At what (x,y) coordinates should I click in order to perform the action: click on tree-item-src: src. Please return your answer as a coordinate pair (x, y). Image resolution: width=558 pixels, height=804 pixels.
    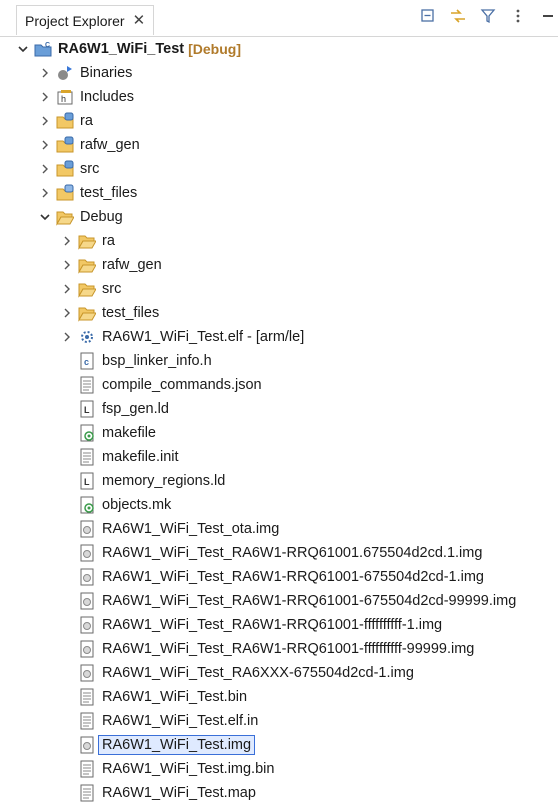
    Looking at the image, I should click on (279, 169).